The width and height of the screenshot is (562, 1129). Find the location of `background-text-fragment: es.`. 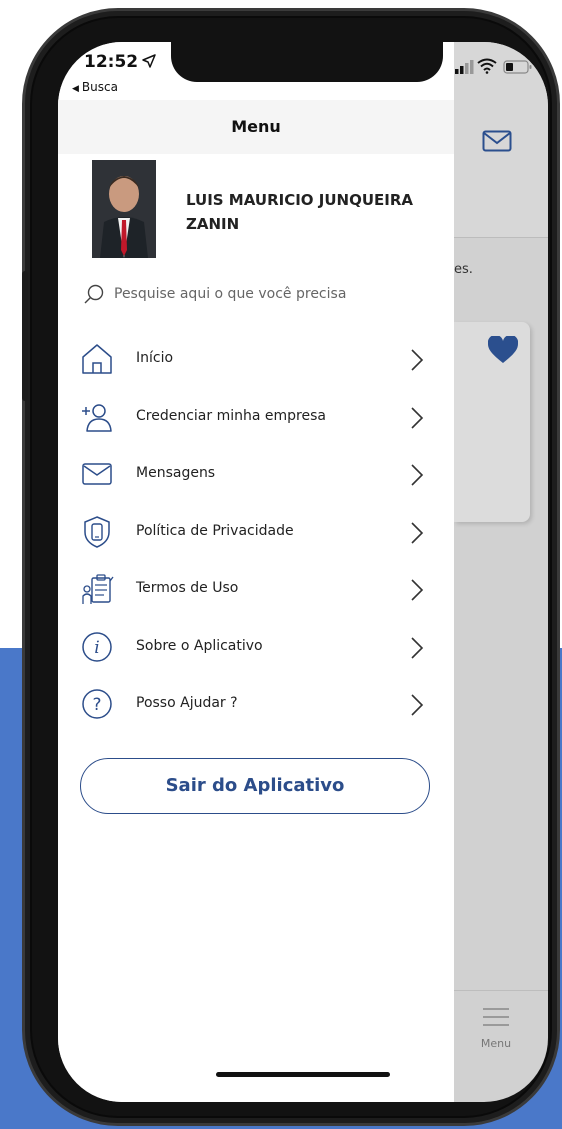

background-text-fragment: es. is located at coordinates (463, 269).